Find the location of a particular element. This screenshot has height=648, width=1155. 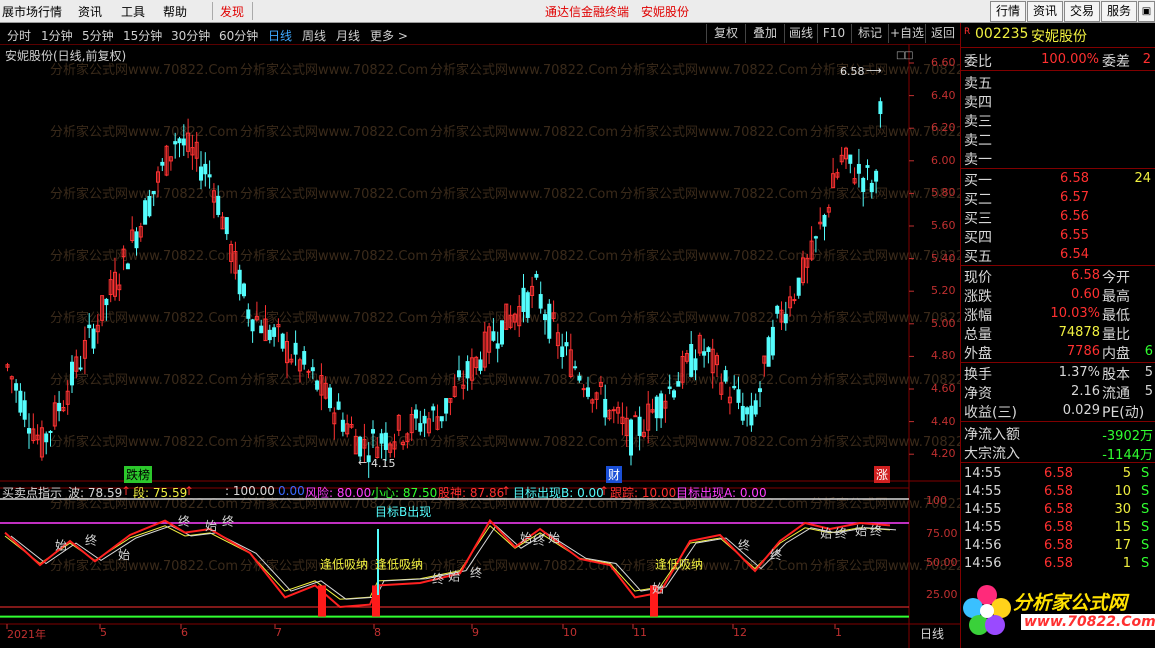

back-button: 返回 is located at coordinates (942, 33).